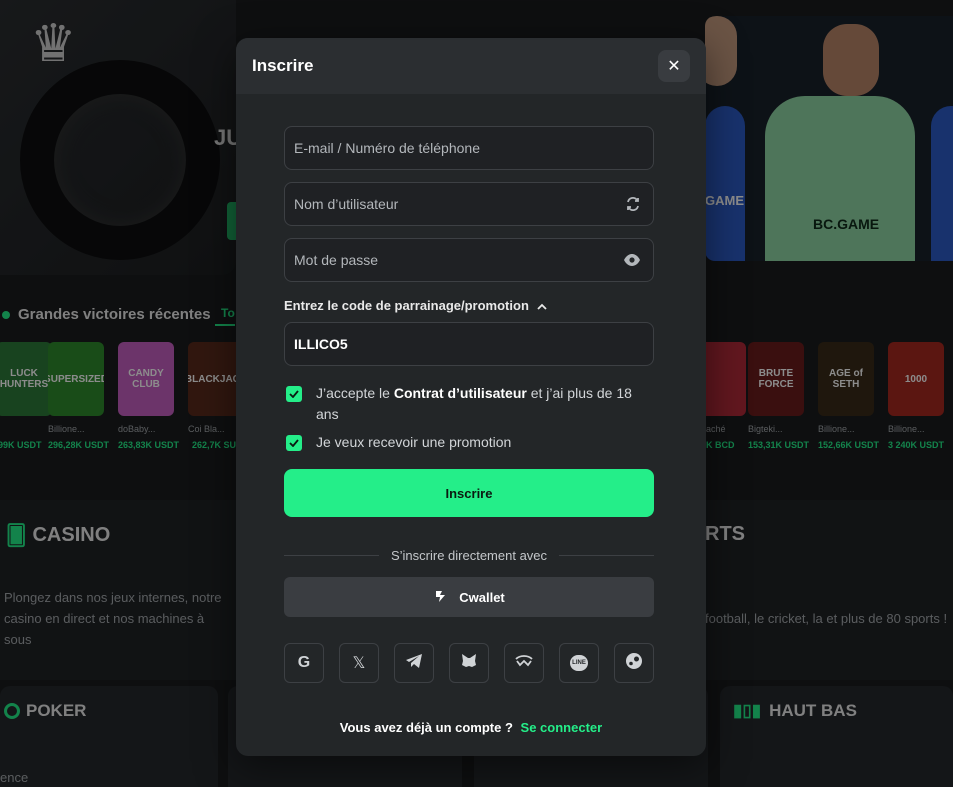 This screenshot has height=787, width=953. I want to click on promo-code-input, so click(467, 344).